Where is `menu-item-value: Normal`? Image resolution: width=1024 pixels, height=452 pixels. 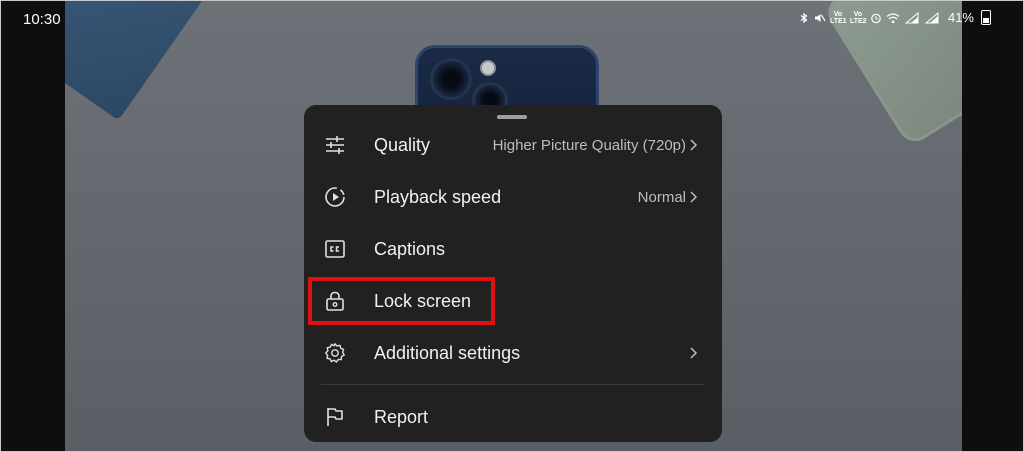 menu-item-value: Normal is located at coordinates (661, 197).